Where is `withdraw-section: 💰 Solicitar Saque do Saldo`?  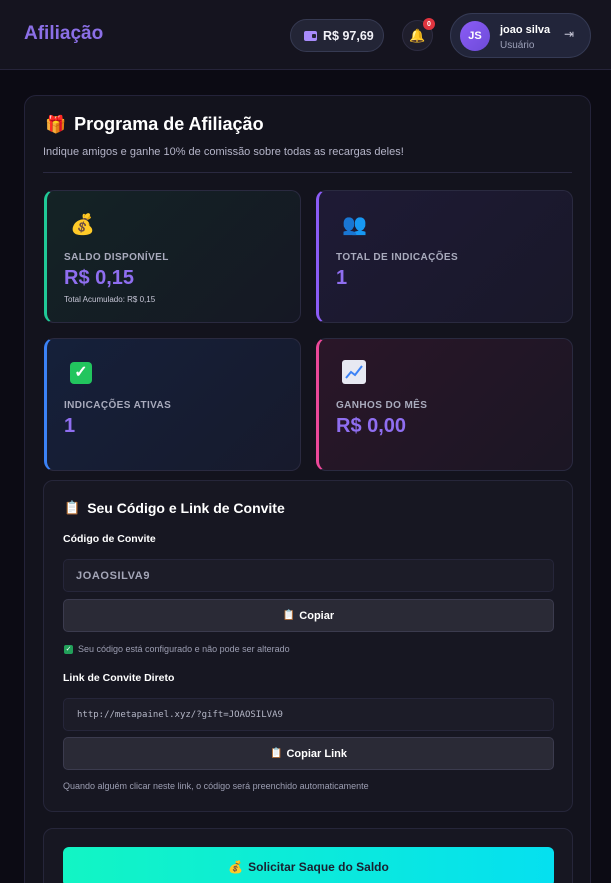
withdraw-section: 💰 Solicitar Saque do Saldo is located at coordinates (308, 855).